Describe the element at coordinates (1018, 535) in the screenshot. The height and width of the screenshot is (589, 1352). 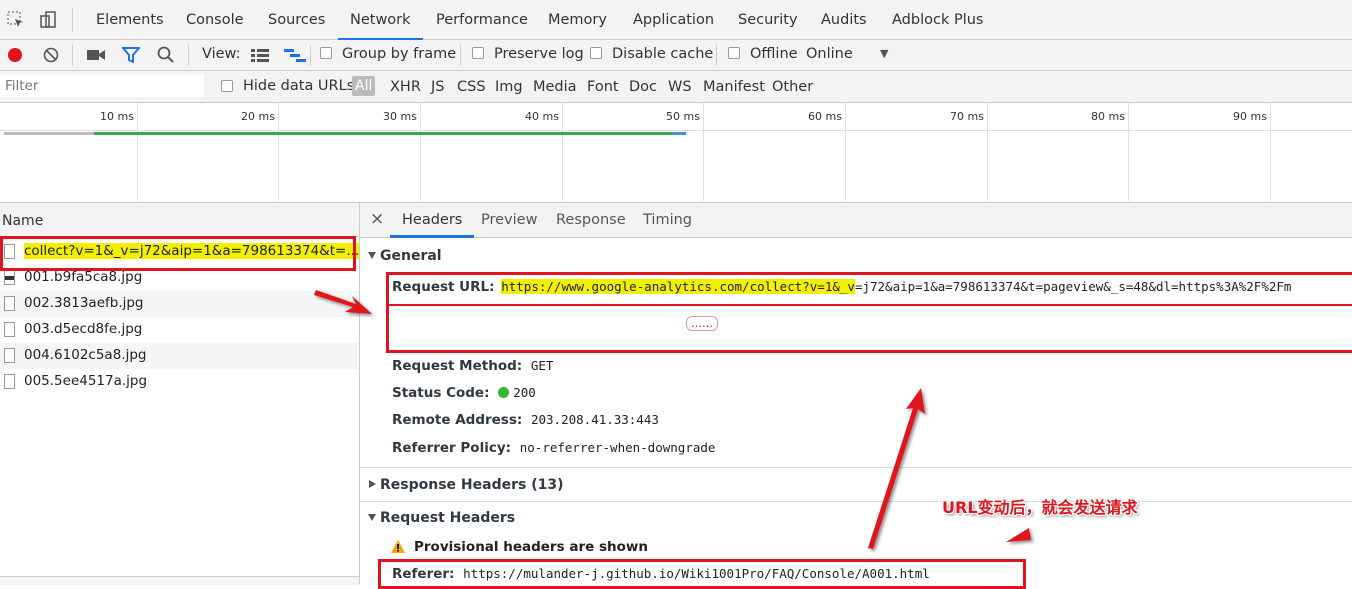
I see `arrow-to-referer` at that location.